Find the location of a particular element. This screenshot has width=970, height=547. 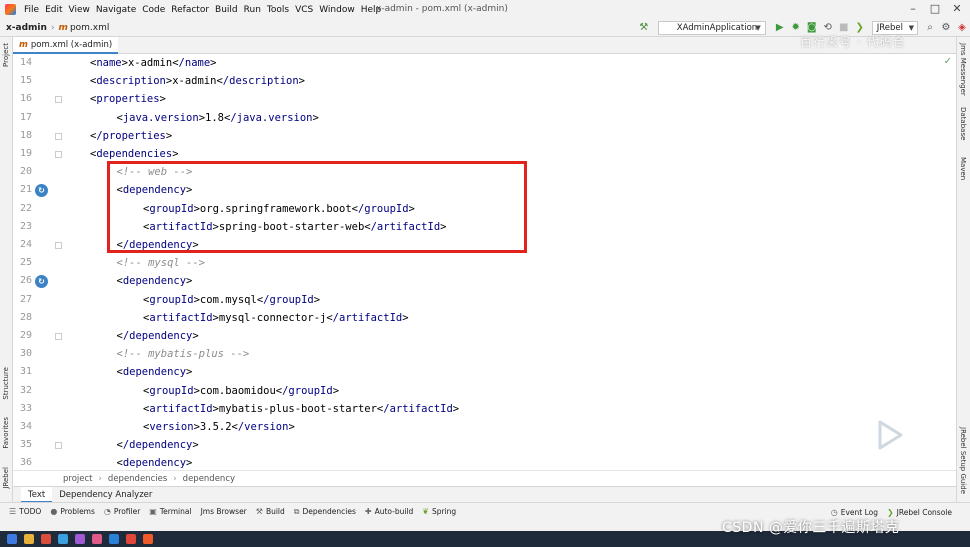

vscode-icon is located at coordinates (114, 539).